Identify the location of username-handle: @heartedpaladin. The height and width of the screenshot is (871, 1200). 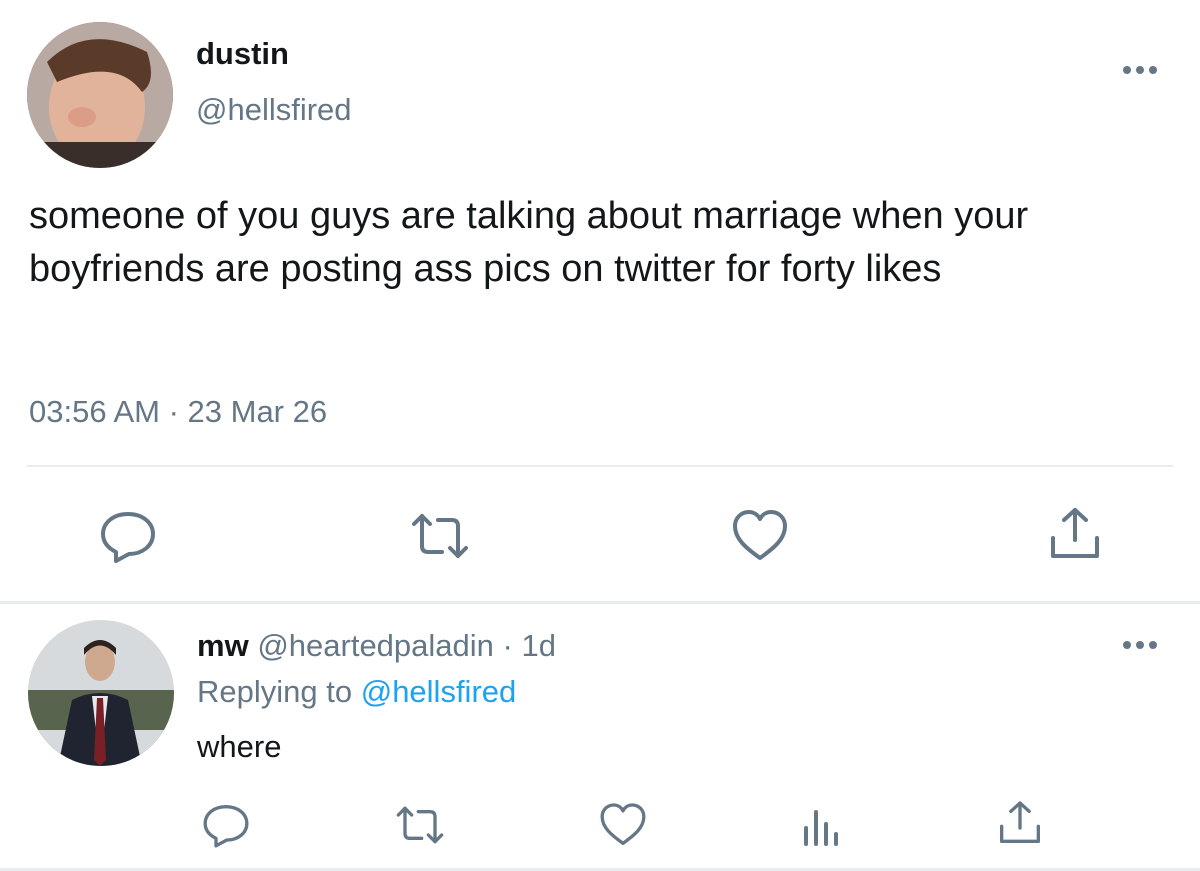
(375, 645).